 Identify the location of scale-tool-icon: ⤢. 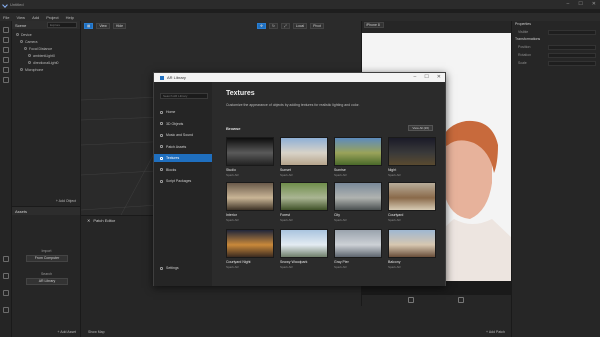
(285, 25).